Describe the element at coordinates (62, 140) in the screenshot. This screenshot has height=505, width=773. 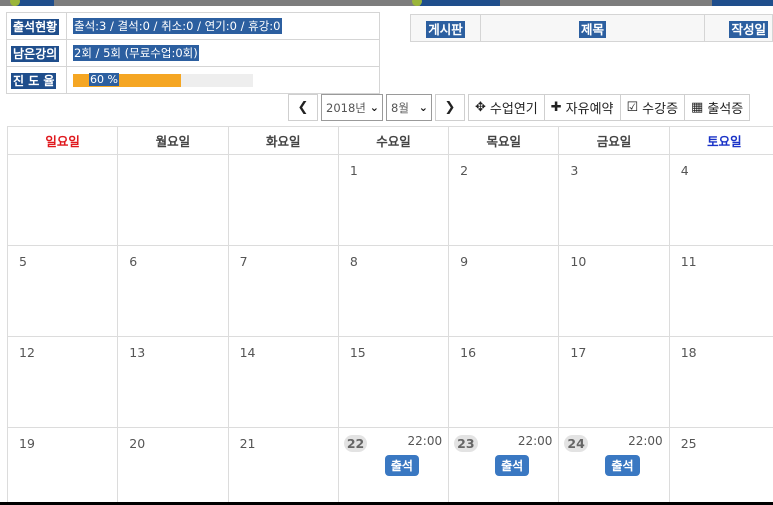
I see `weekday-sun: 일요일` at that location.